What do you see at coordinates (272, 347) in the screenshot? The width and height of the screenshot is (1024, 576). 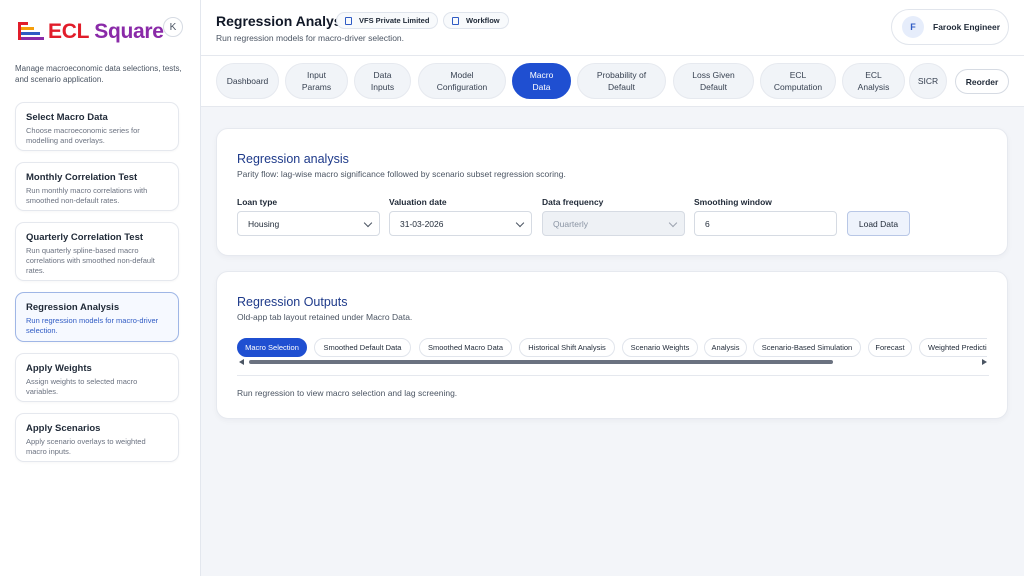 I see `subtab-macro-selection: Macro Selection` at bounding box center [272, 347].